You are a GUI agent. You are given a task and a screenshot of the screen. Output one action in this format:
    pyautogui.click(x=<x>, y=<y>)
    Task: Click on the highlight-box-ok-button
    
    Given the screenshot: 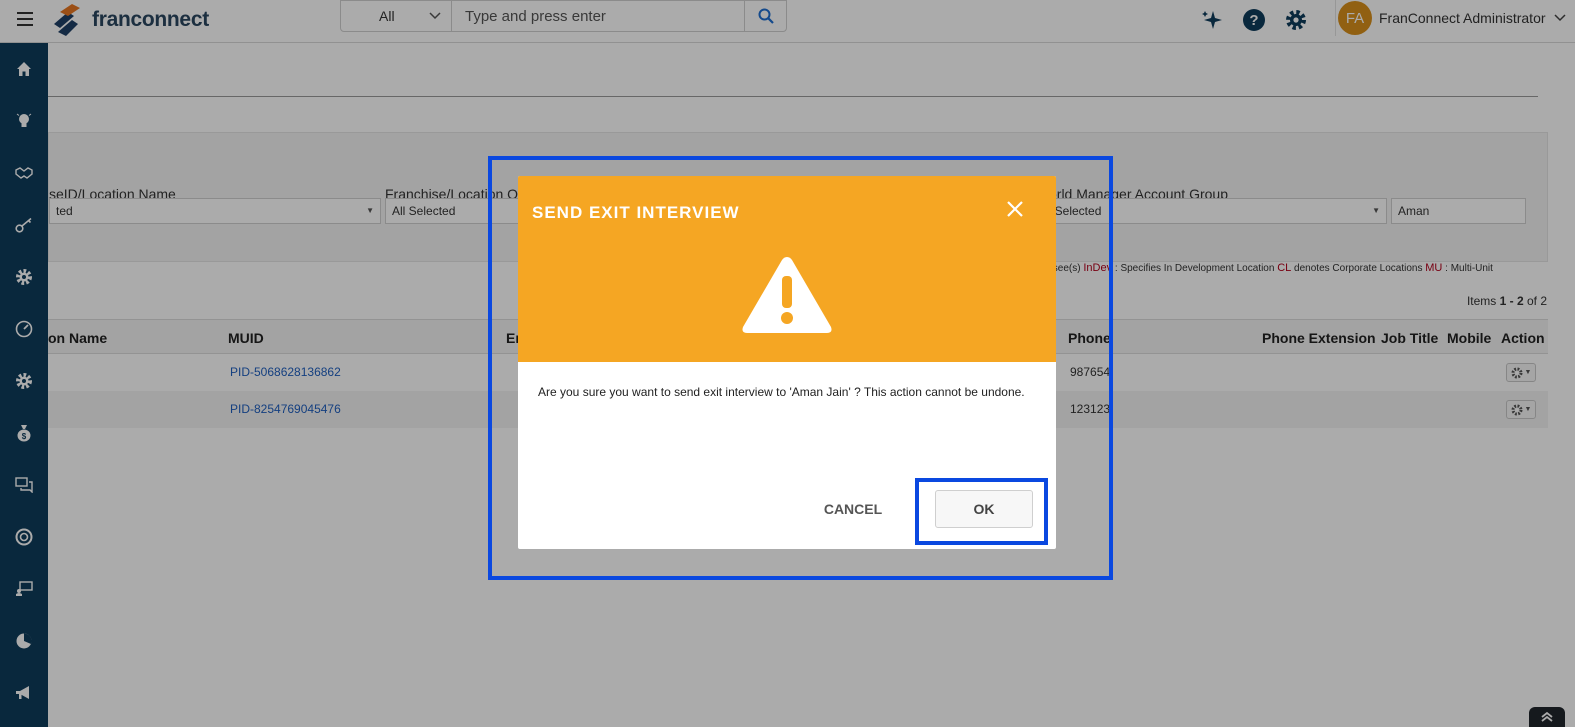 What is the action you would take?
    pyautogui.click(x=981, y=511)
    